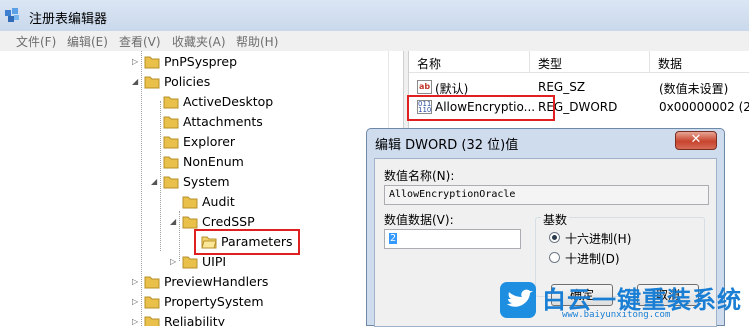 The width and height of the screenshot is (749, 327). Describe the element at coordinates (694, 89) in the screenshot. I see `value-data: (数值未设置)` at that location.